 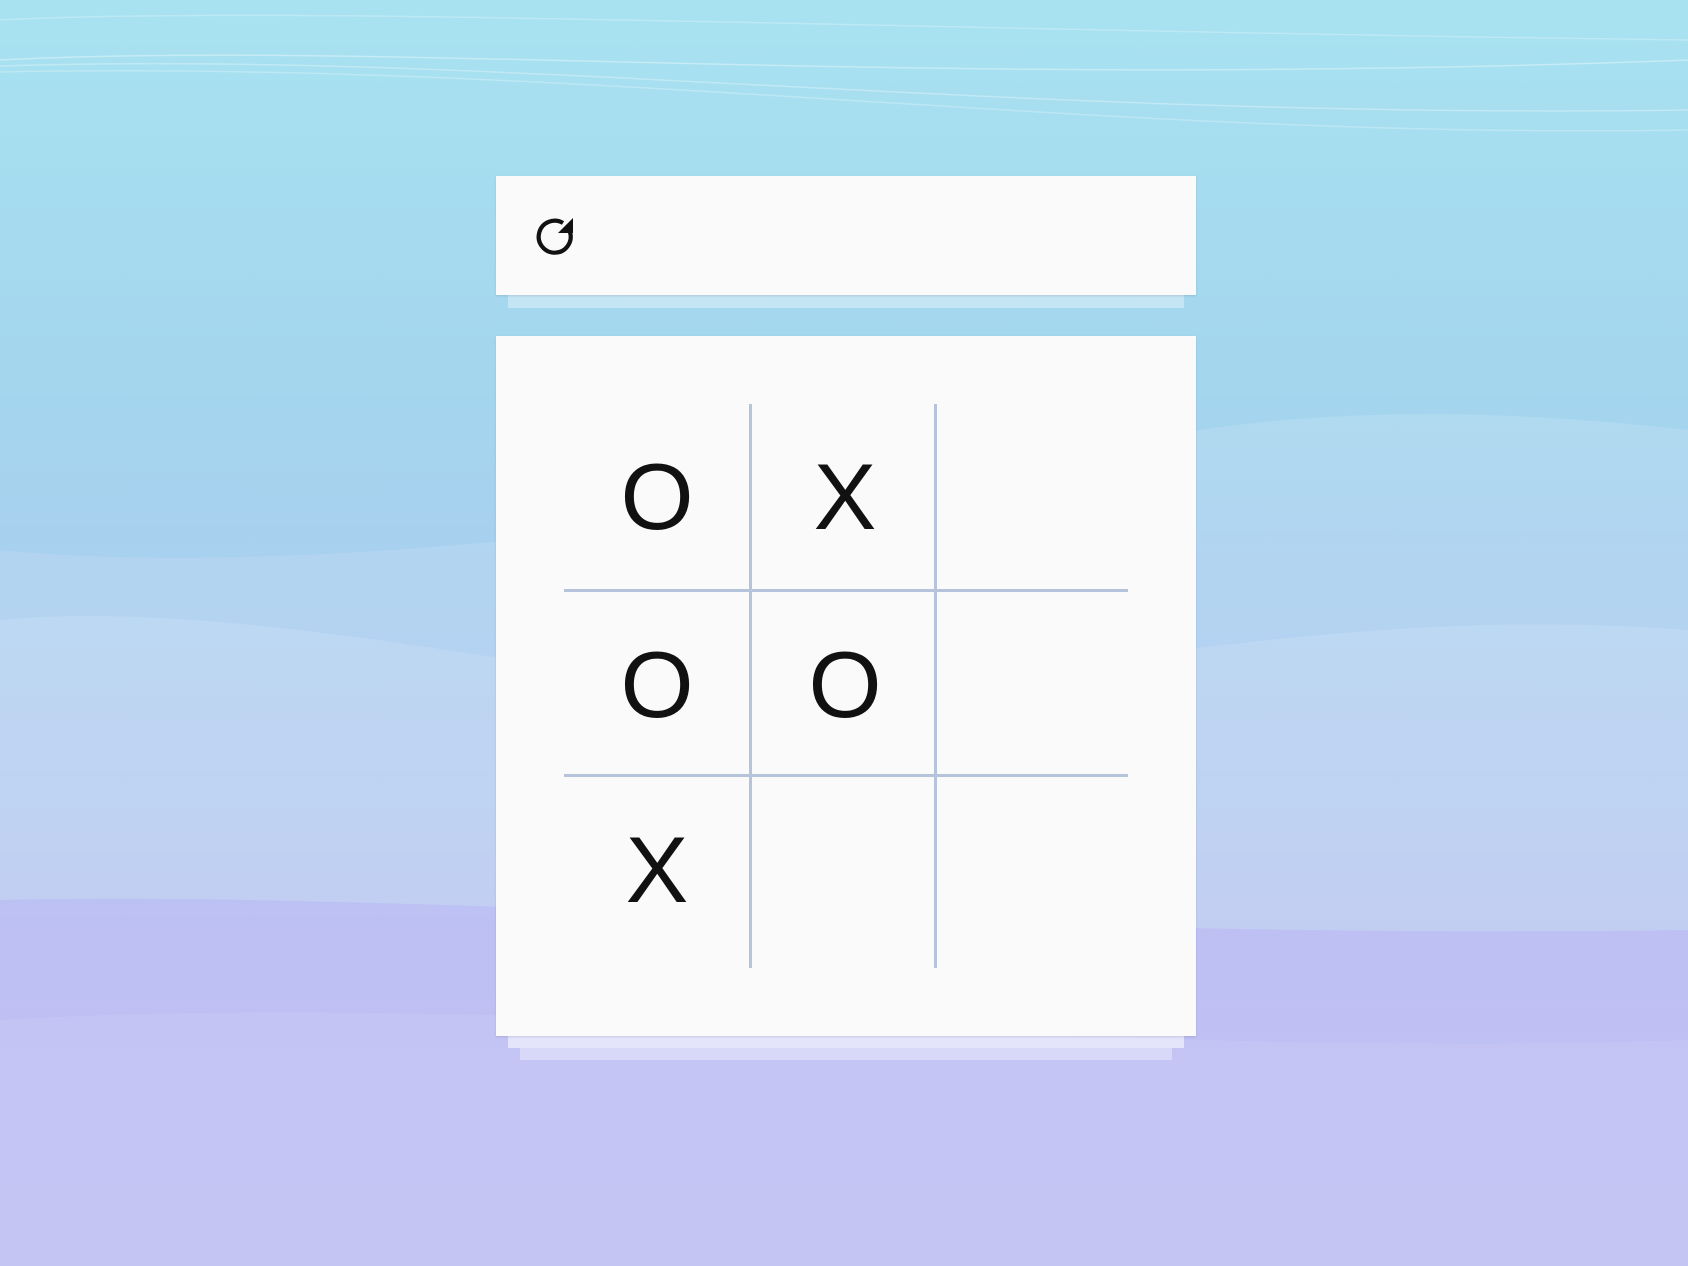 I want to click on header-toolbar, so click(x=846, y=235).